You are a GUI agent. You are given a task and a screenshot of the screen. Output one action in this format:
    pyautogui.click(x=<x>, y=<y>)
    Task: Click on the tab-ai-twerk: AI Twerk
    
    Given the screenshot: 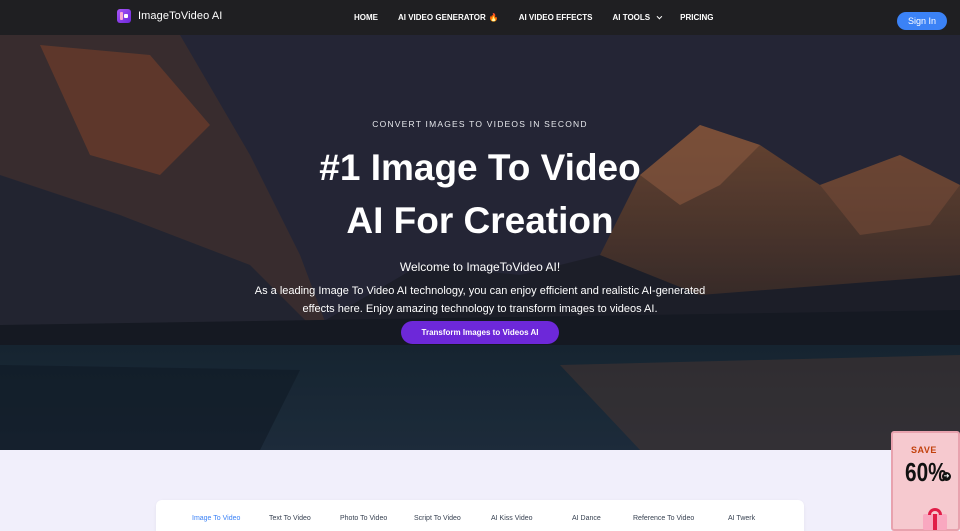 What is the action you would take?
    pyautogui.click(x=741, y=518)
    